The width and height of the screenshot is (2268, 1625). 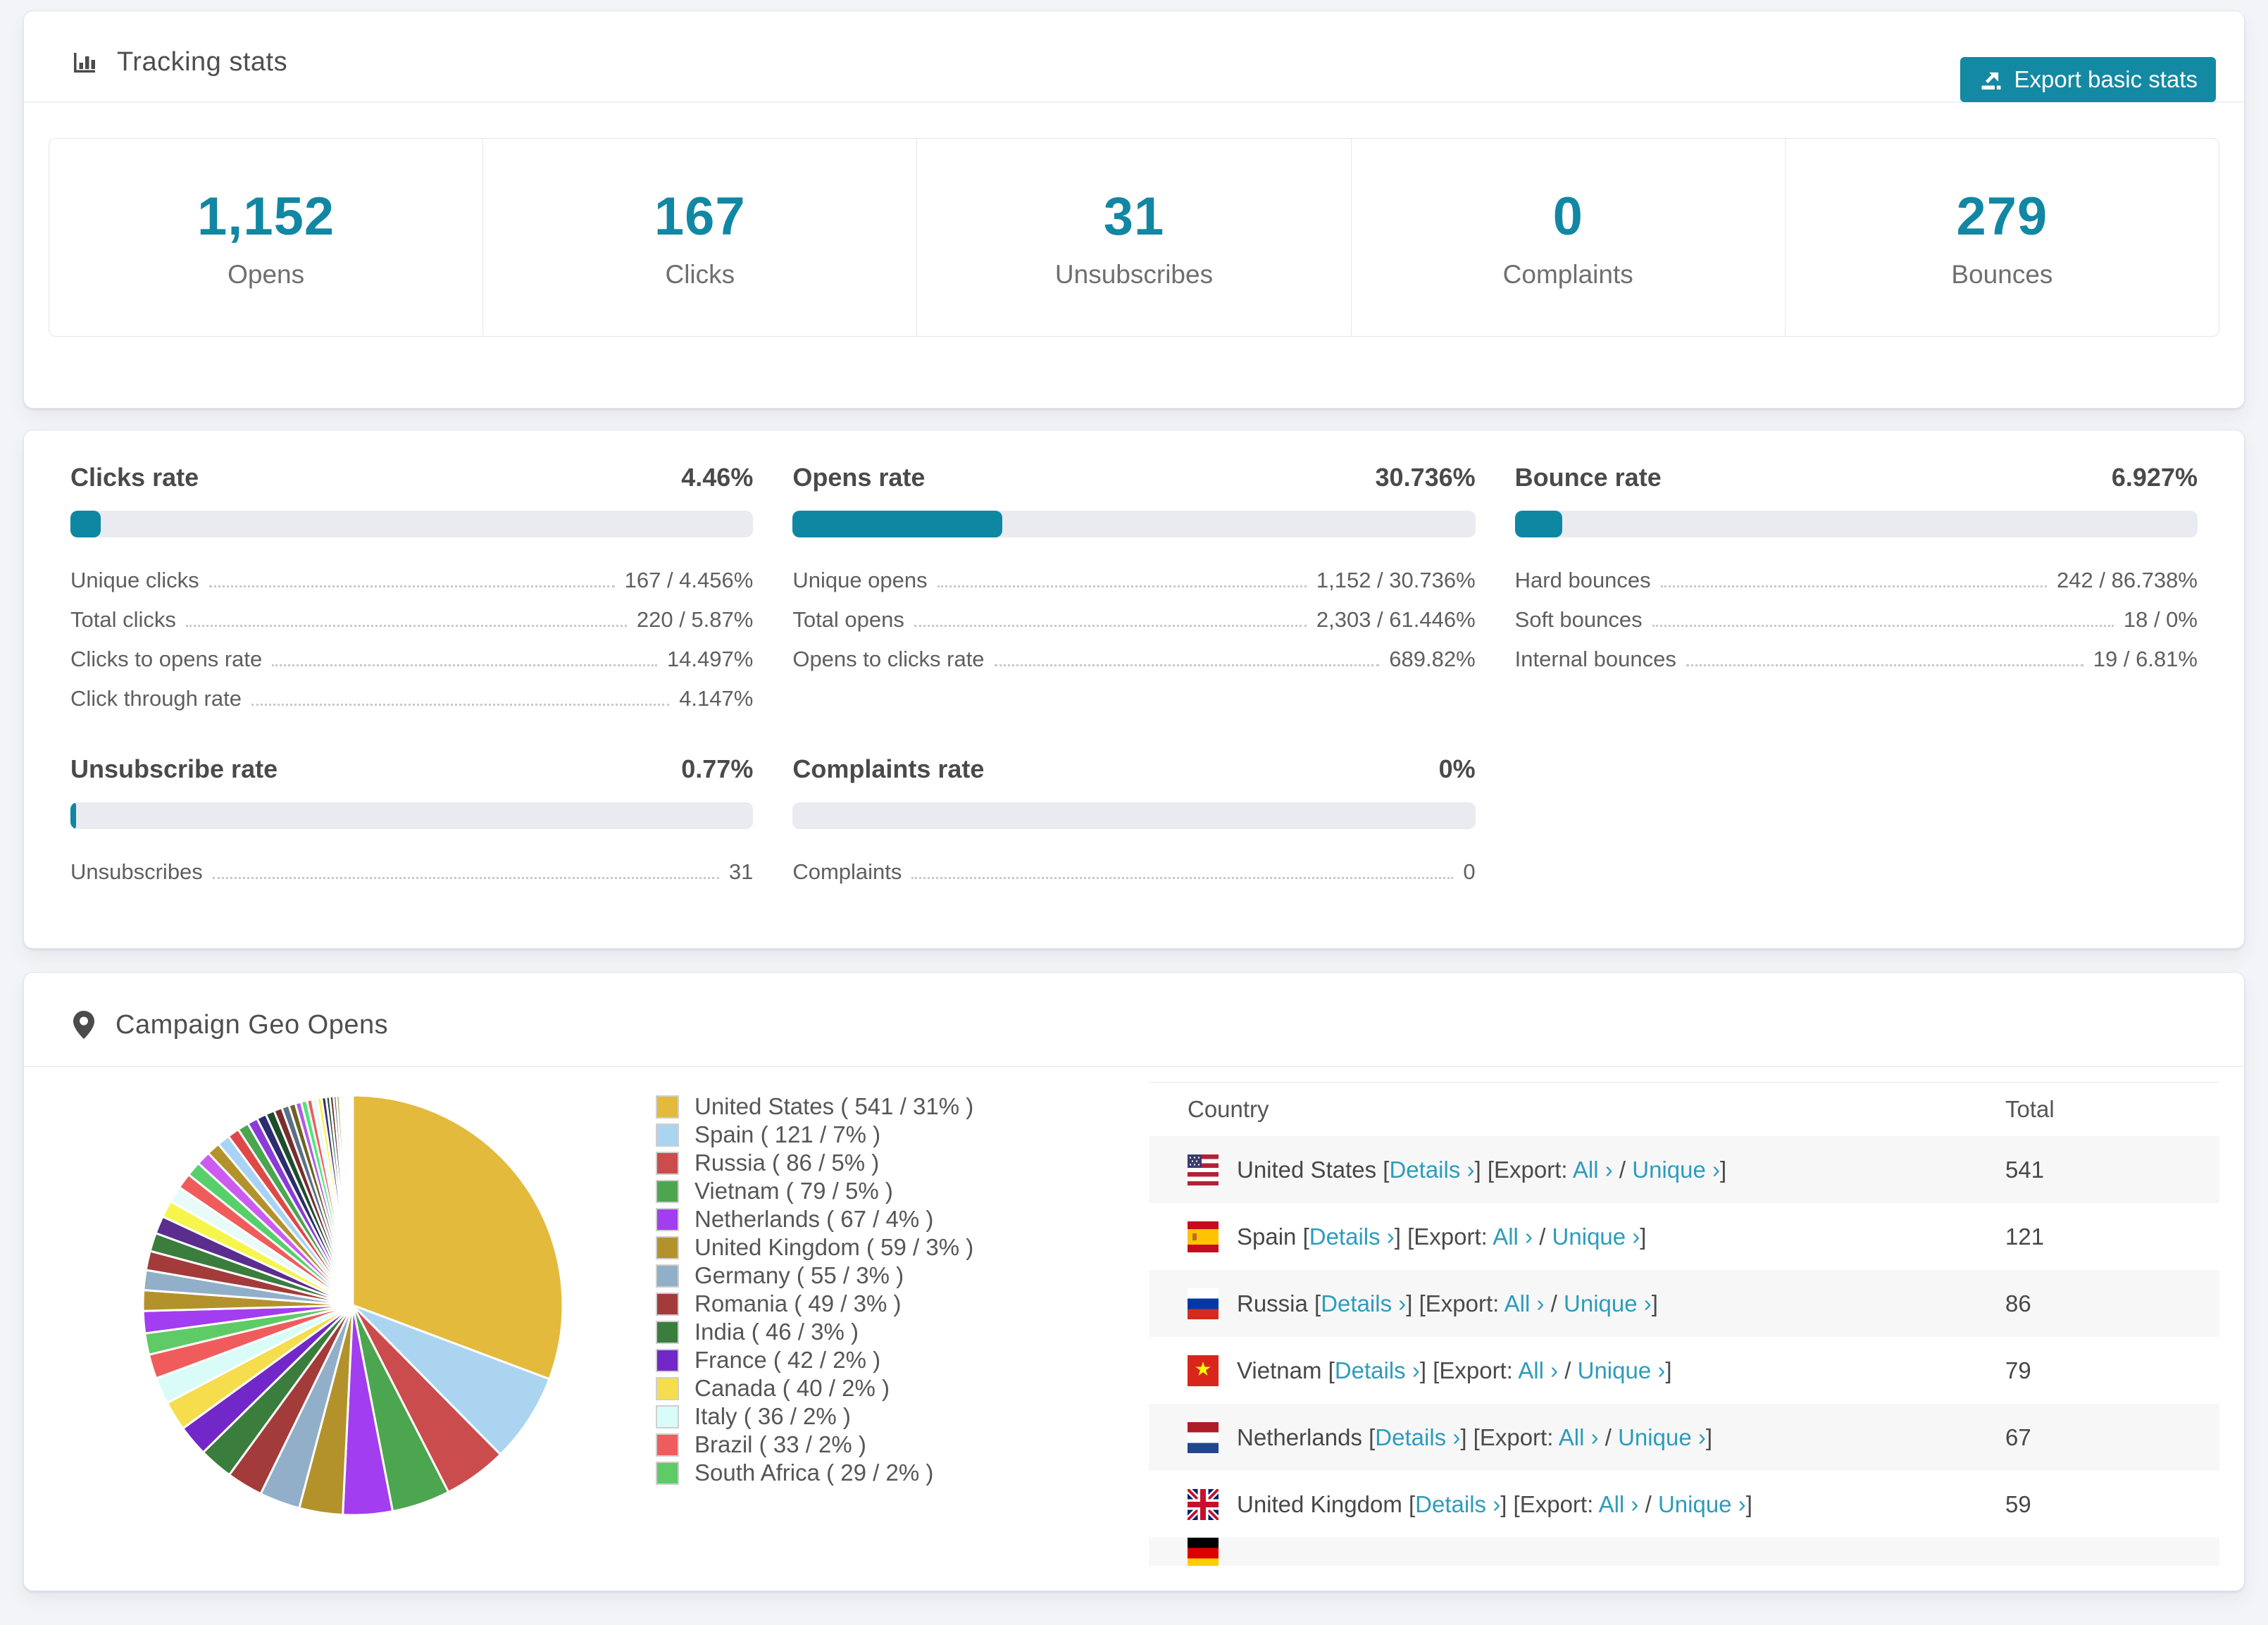 What do you see at coordinates (794, 1191) in the screenshot?
I see `legend-label: Vietnam ( 79 / 5% )` at bounding box center [794, 1191].